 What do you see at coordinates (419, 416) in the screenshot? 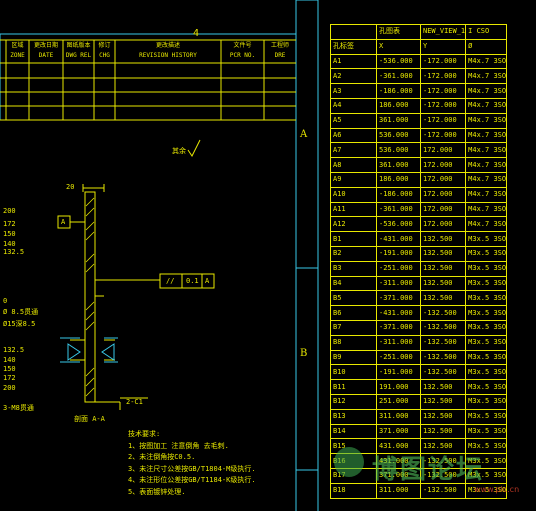
I see `table-row: B13 311.000 132.500 M3x.5 3SO` at bounding box center [419, 416].